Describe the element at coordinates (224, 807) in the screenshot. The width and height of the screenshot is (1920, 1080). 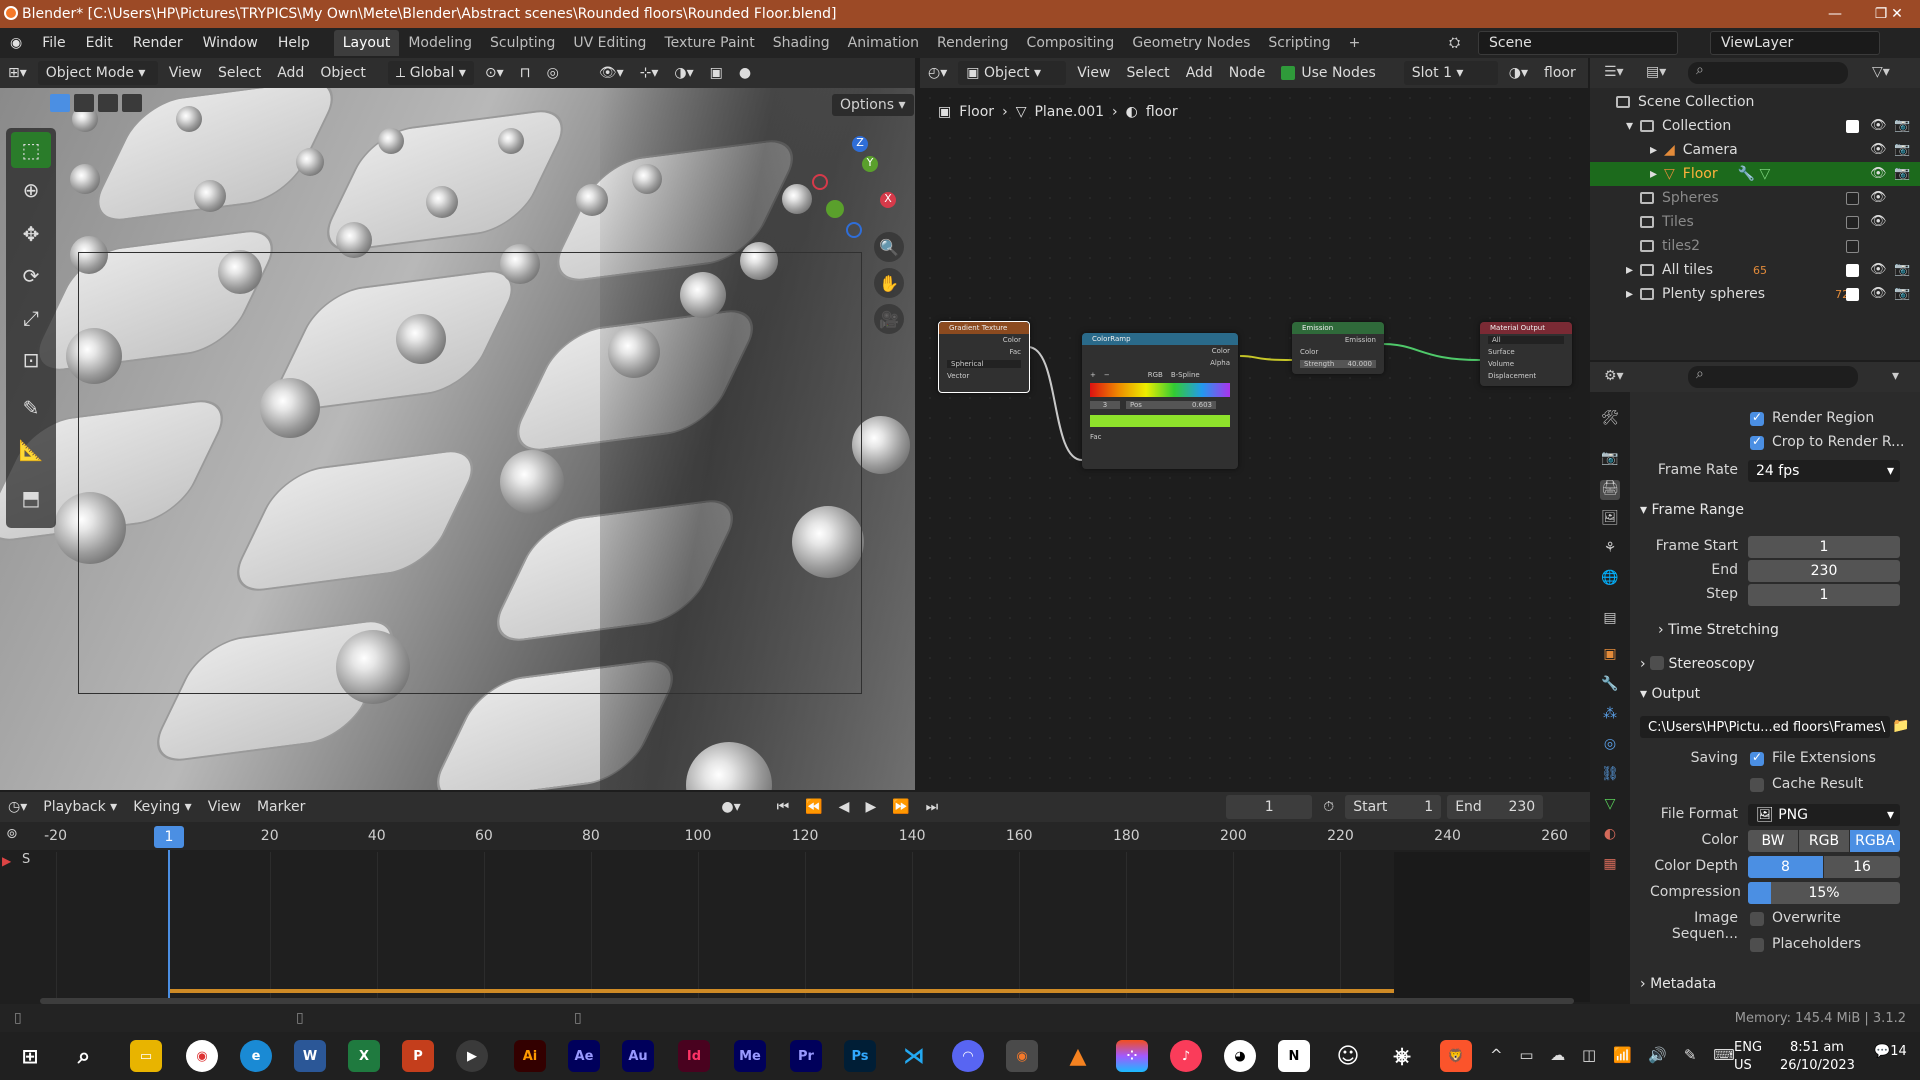
I see `menu-timeline-view: View` at that location.